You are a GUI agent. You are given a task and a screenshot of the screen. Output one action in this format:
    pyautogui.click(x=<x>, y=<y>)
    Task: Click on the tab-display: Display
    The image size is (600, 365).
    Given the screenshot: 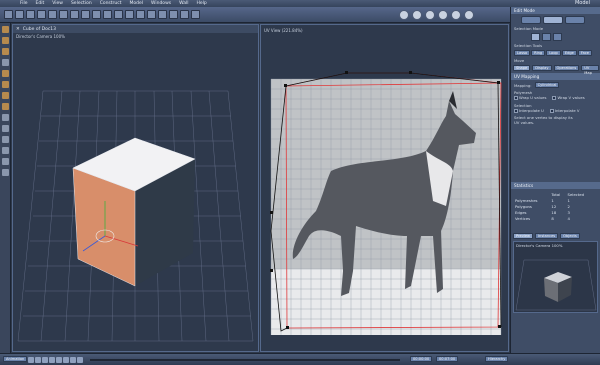 What is the action you would take?
    pyautogui.click(x=542, y=68)
    